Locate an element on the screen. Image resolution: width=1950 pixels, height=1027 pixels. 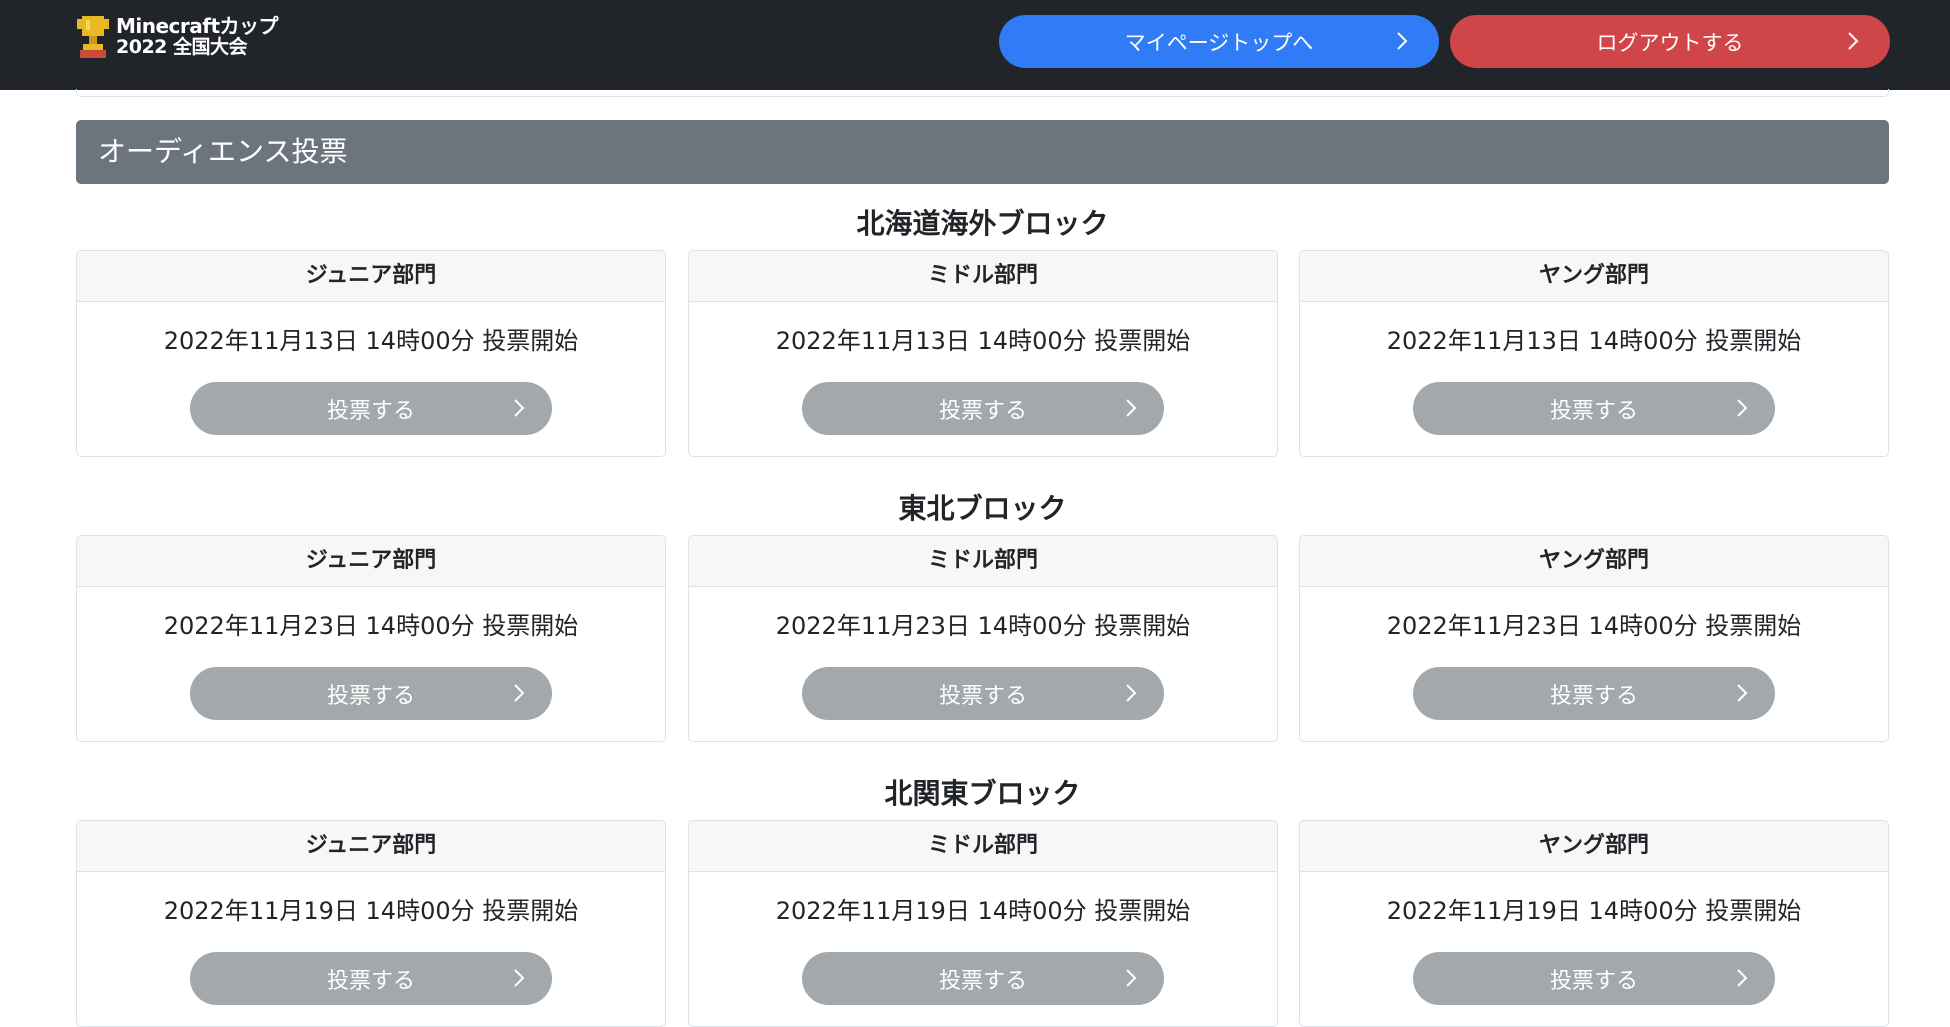
vote-card: ミドル部門 2022年11月19日 14時00分 投票開始 投票する is located at coordinates (983, 923).